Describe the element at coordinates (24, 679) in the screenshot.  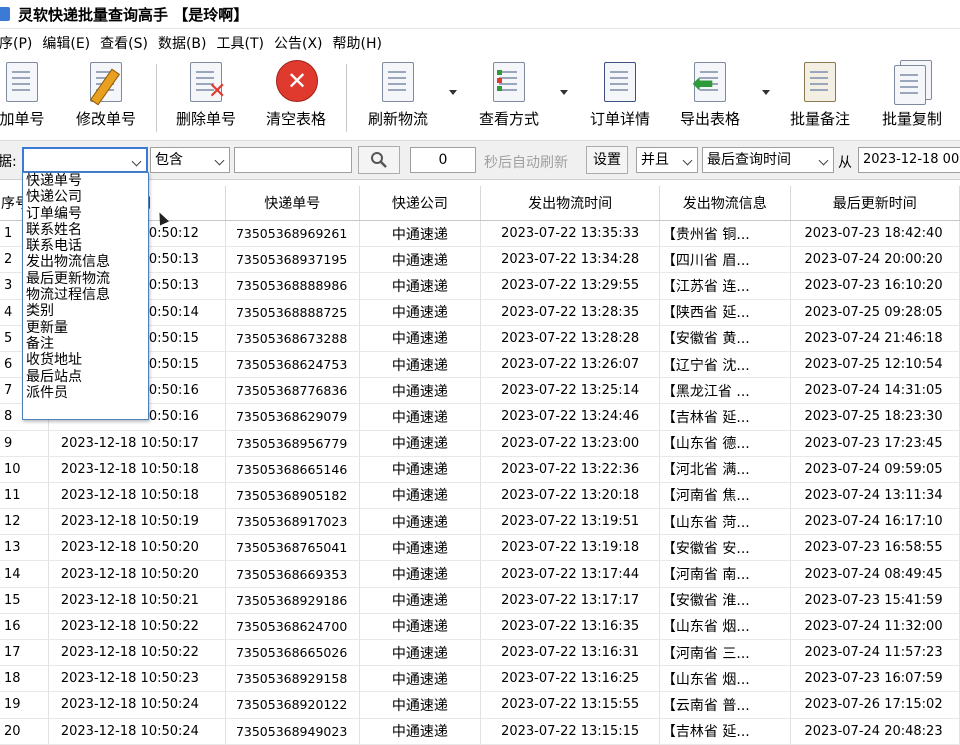
I see `table-cell: 18` at that location.